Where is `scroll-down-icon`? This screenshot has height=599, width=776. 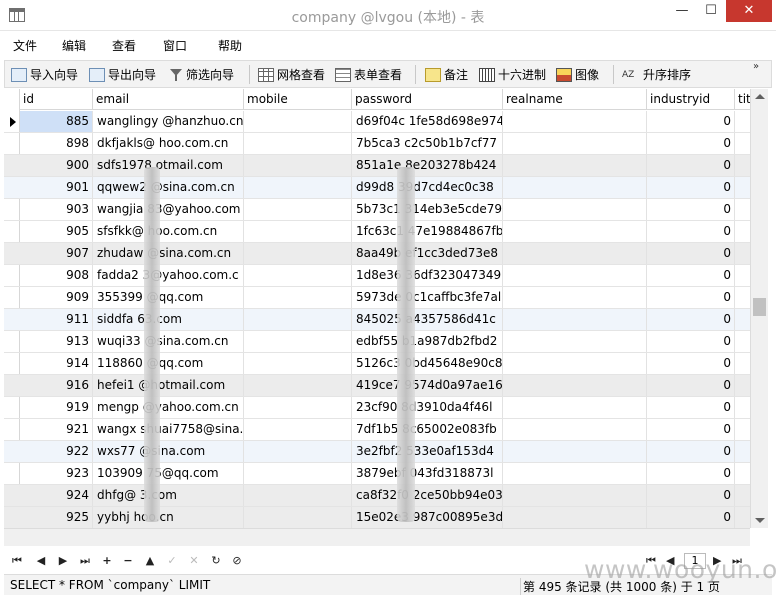
scroll-down-icon is located at coordinates (760, 520).